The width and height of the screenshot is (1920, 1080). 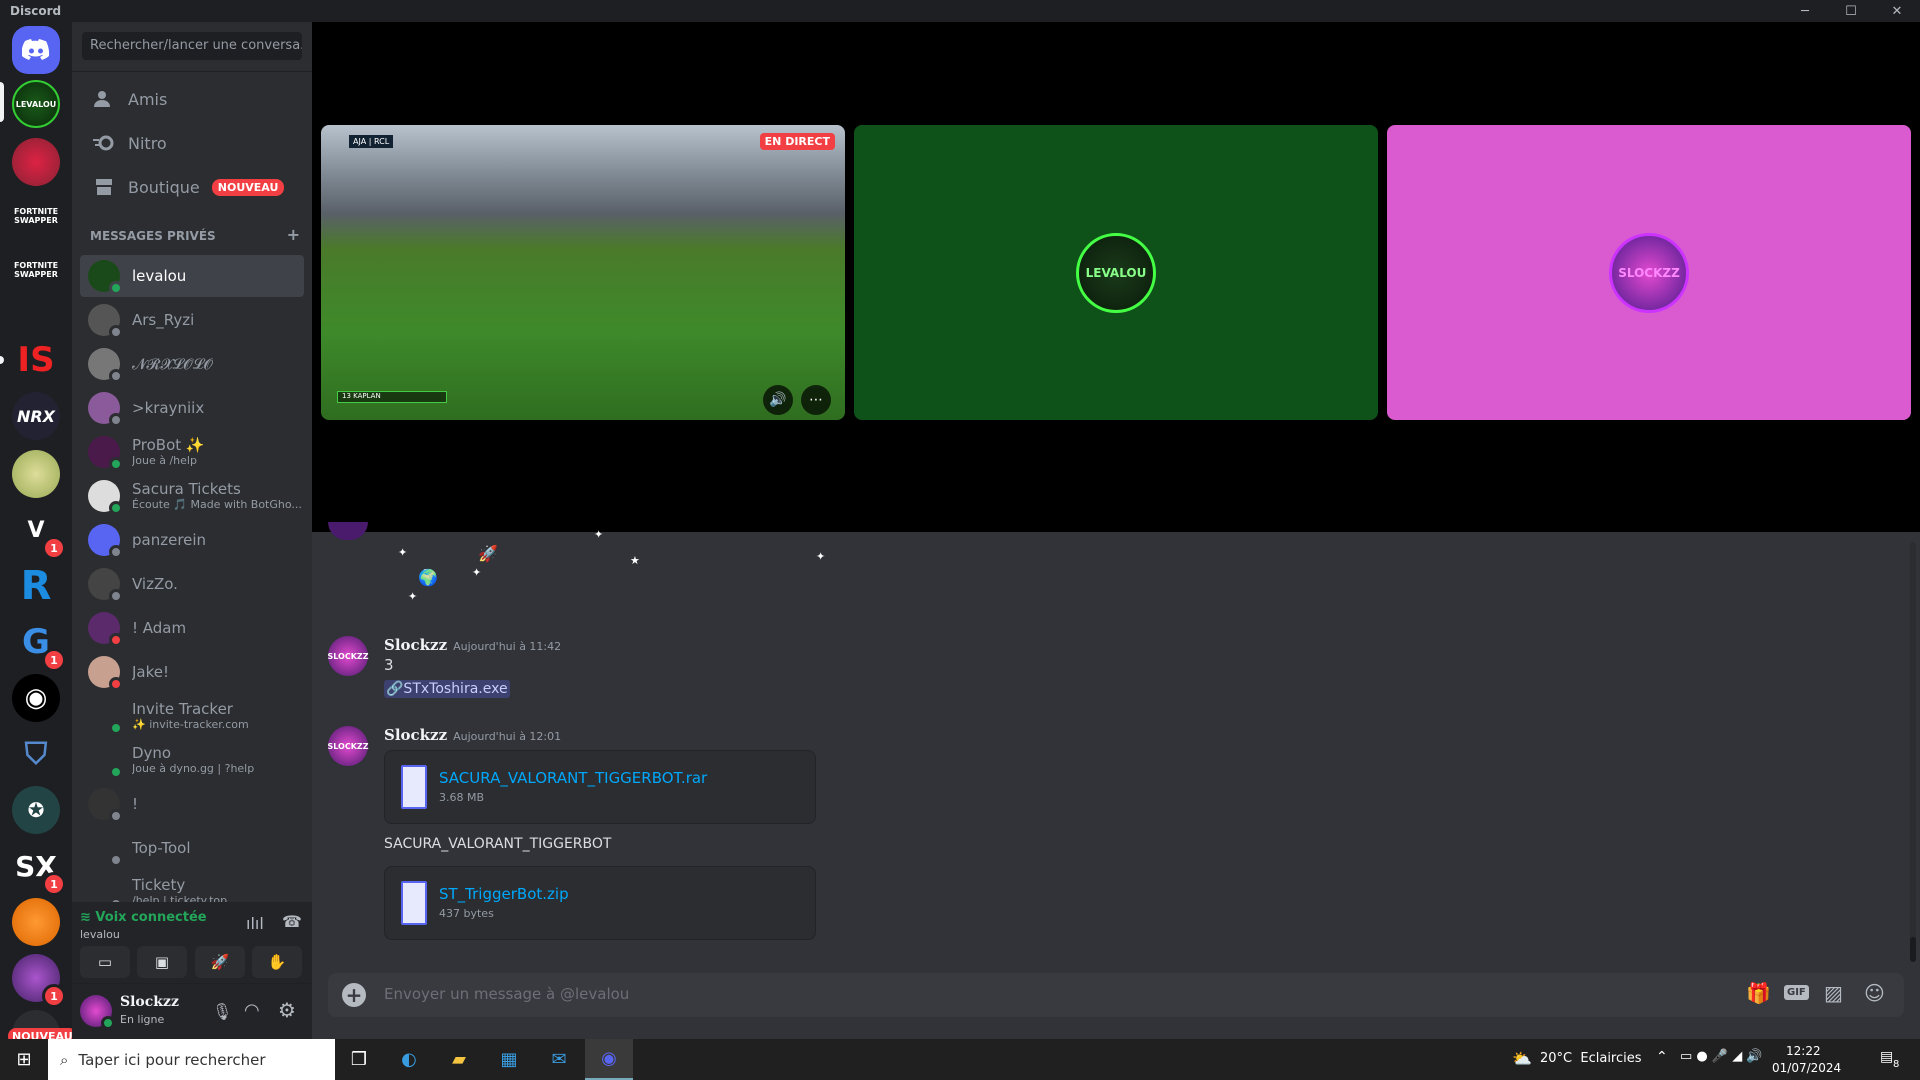 I want to click on file-link: ST_TriggerBot.zip, so click(x=504, y=894).